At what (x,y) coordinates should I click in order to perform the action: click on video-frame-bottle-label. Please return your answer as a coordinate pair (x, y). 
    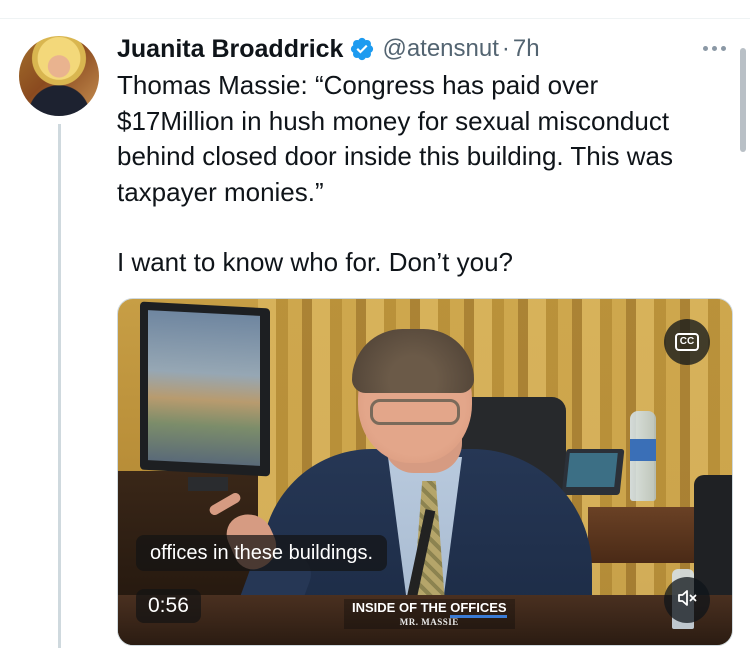
    Looking at the image, I should click on (643, 450).